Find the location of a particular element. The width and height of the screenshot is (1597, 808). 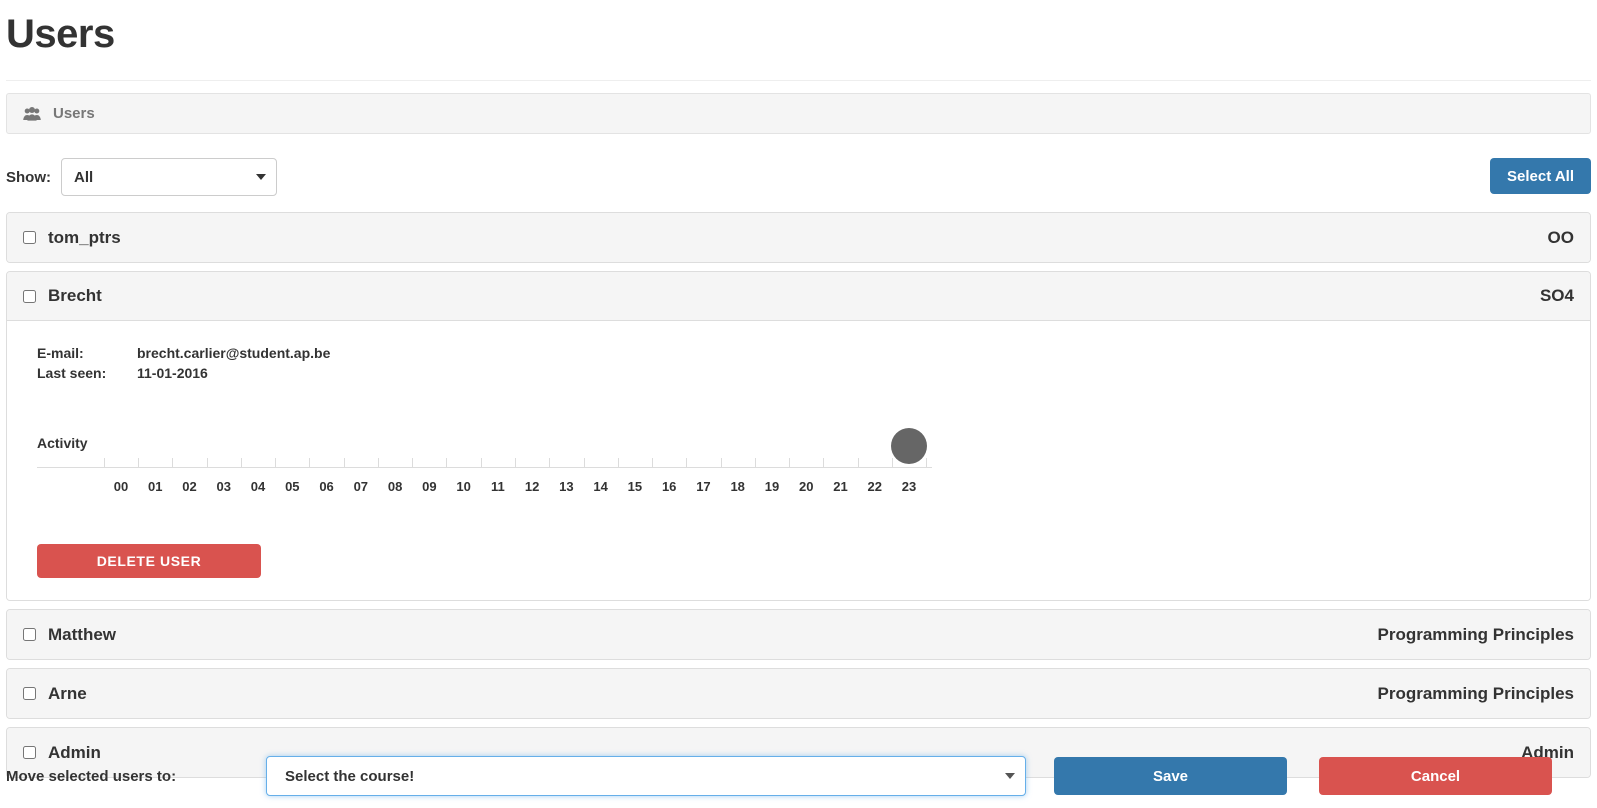

last-seen-label: Last seen: is located at coordinates (72, 373).